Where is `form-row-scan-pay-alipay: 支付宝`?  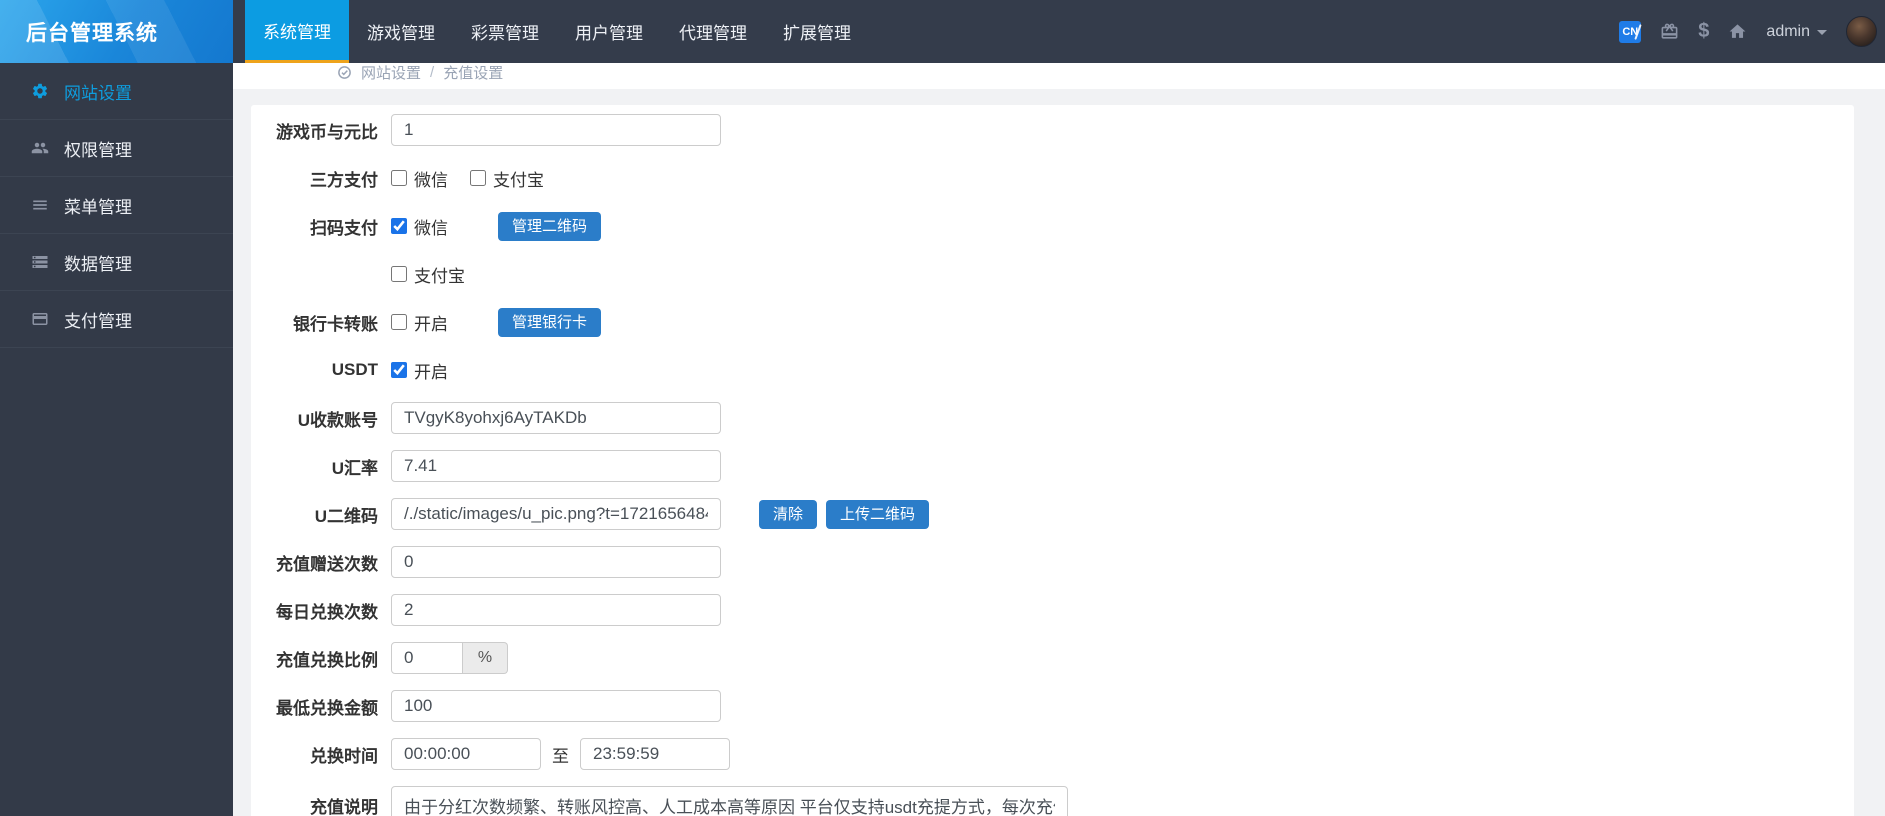
form-row-scan-pay-alipay: 支付宝 is located at coordinates (1052, 274).